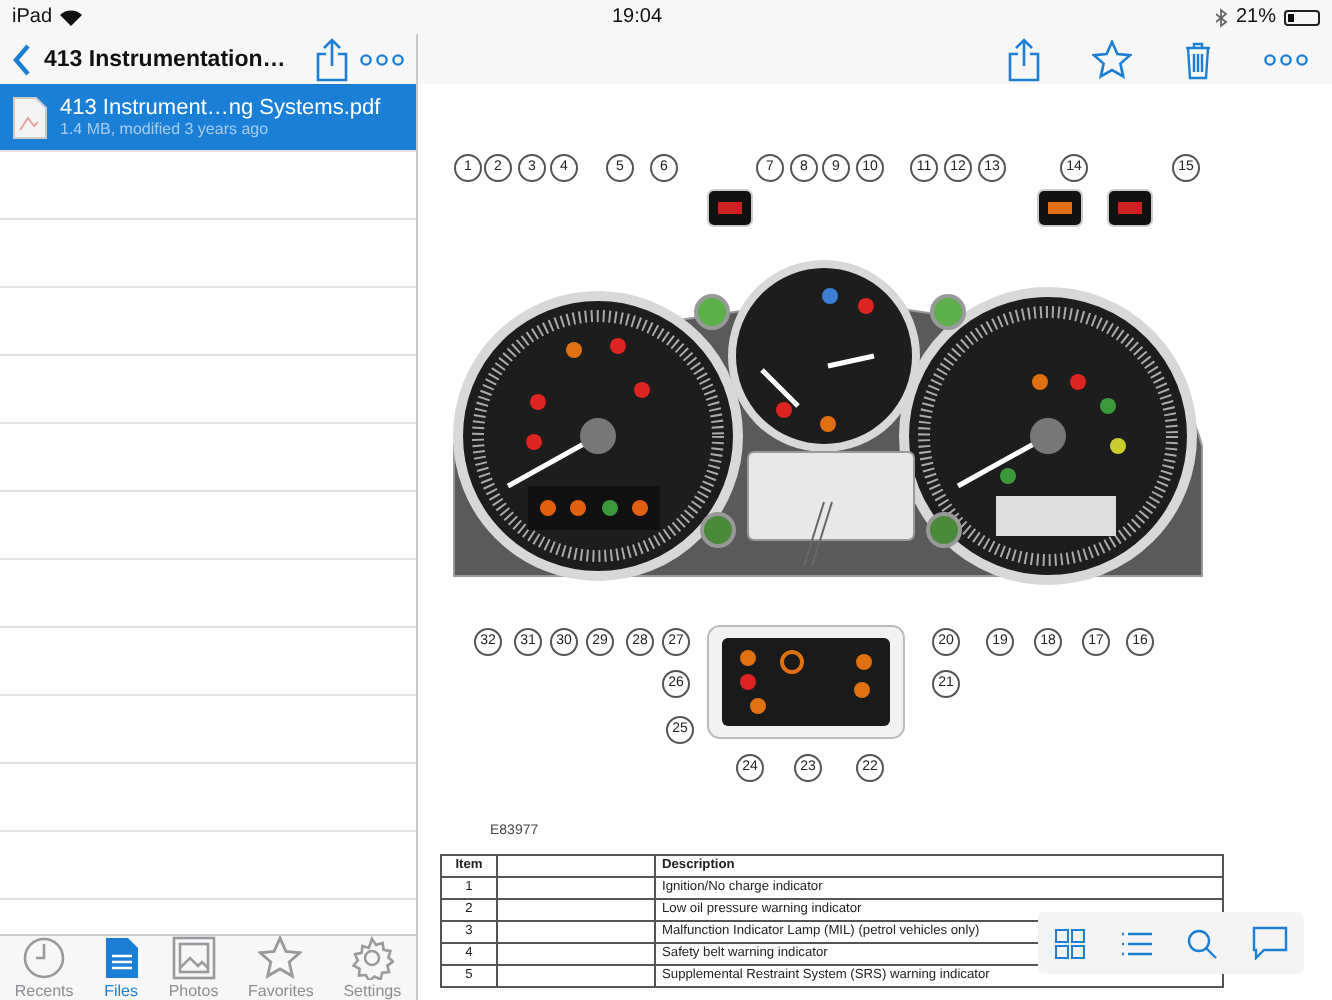 The width and height of the screenshot is (1332, 1000). What do you see at coordinates (1302, 17) in the screenshot?
I see `battery-icon` at bounding box center [1302, 17].